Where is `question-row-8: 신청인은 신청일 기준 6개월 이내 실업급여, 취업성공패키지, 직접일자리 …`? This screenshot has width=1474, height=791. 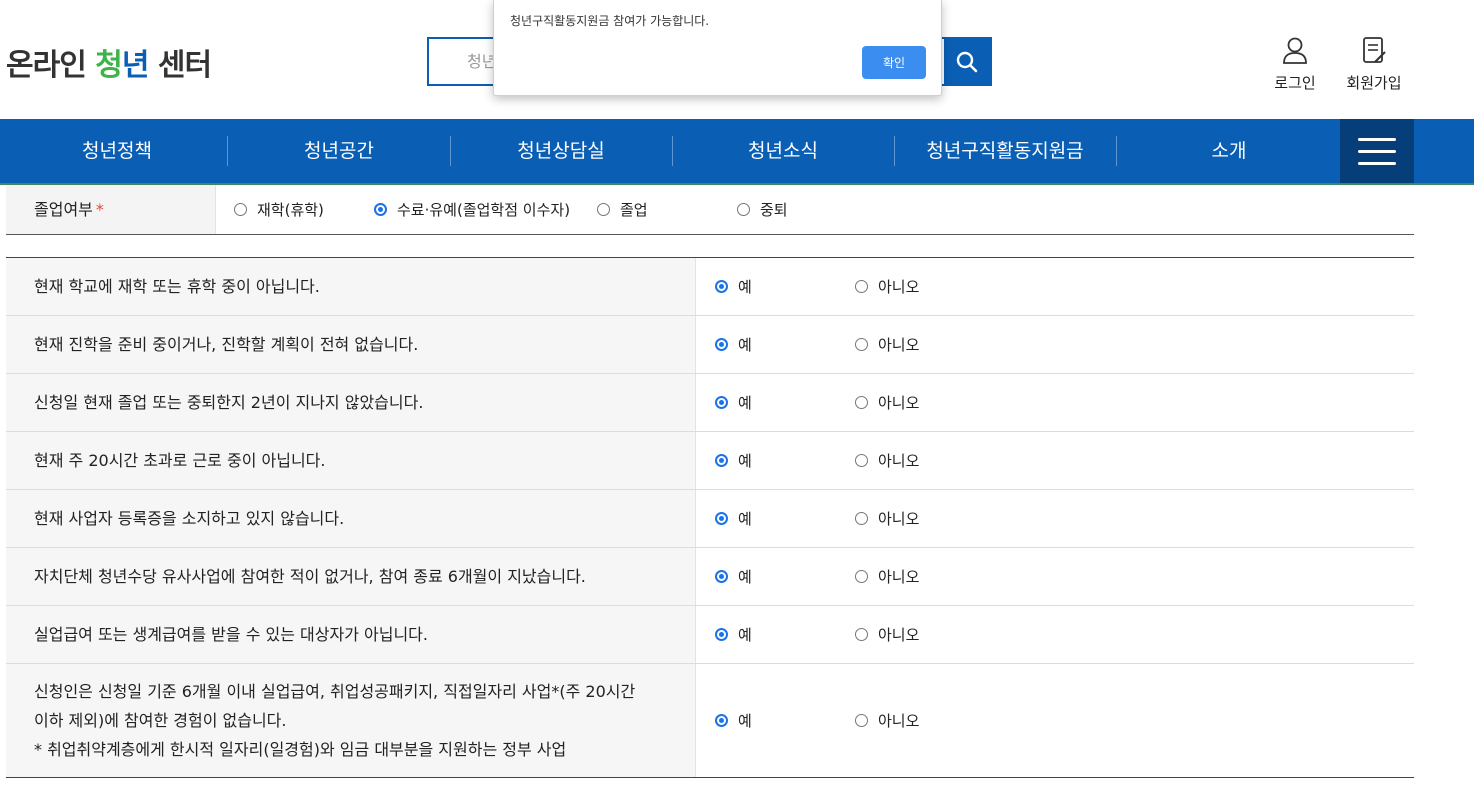 question-row-8: 신청인은 신청일 기준 6개월 이내 실업급여, 취업성공패키지, 직접일자리 … is located at coordinates (710, 721).